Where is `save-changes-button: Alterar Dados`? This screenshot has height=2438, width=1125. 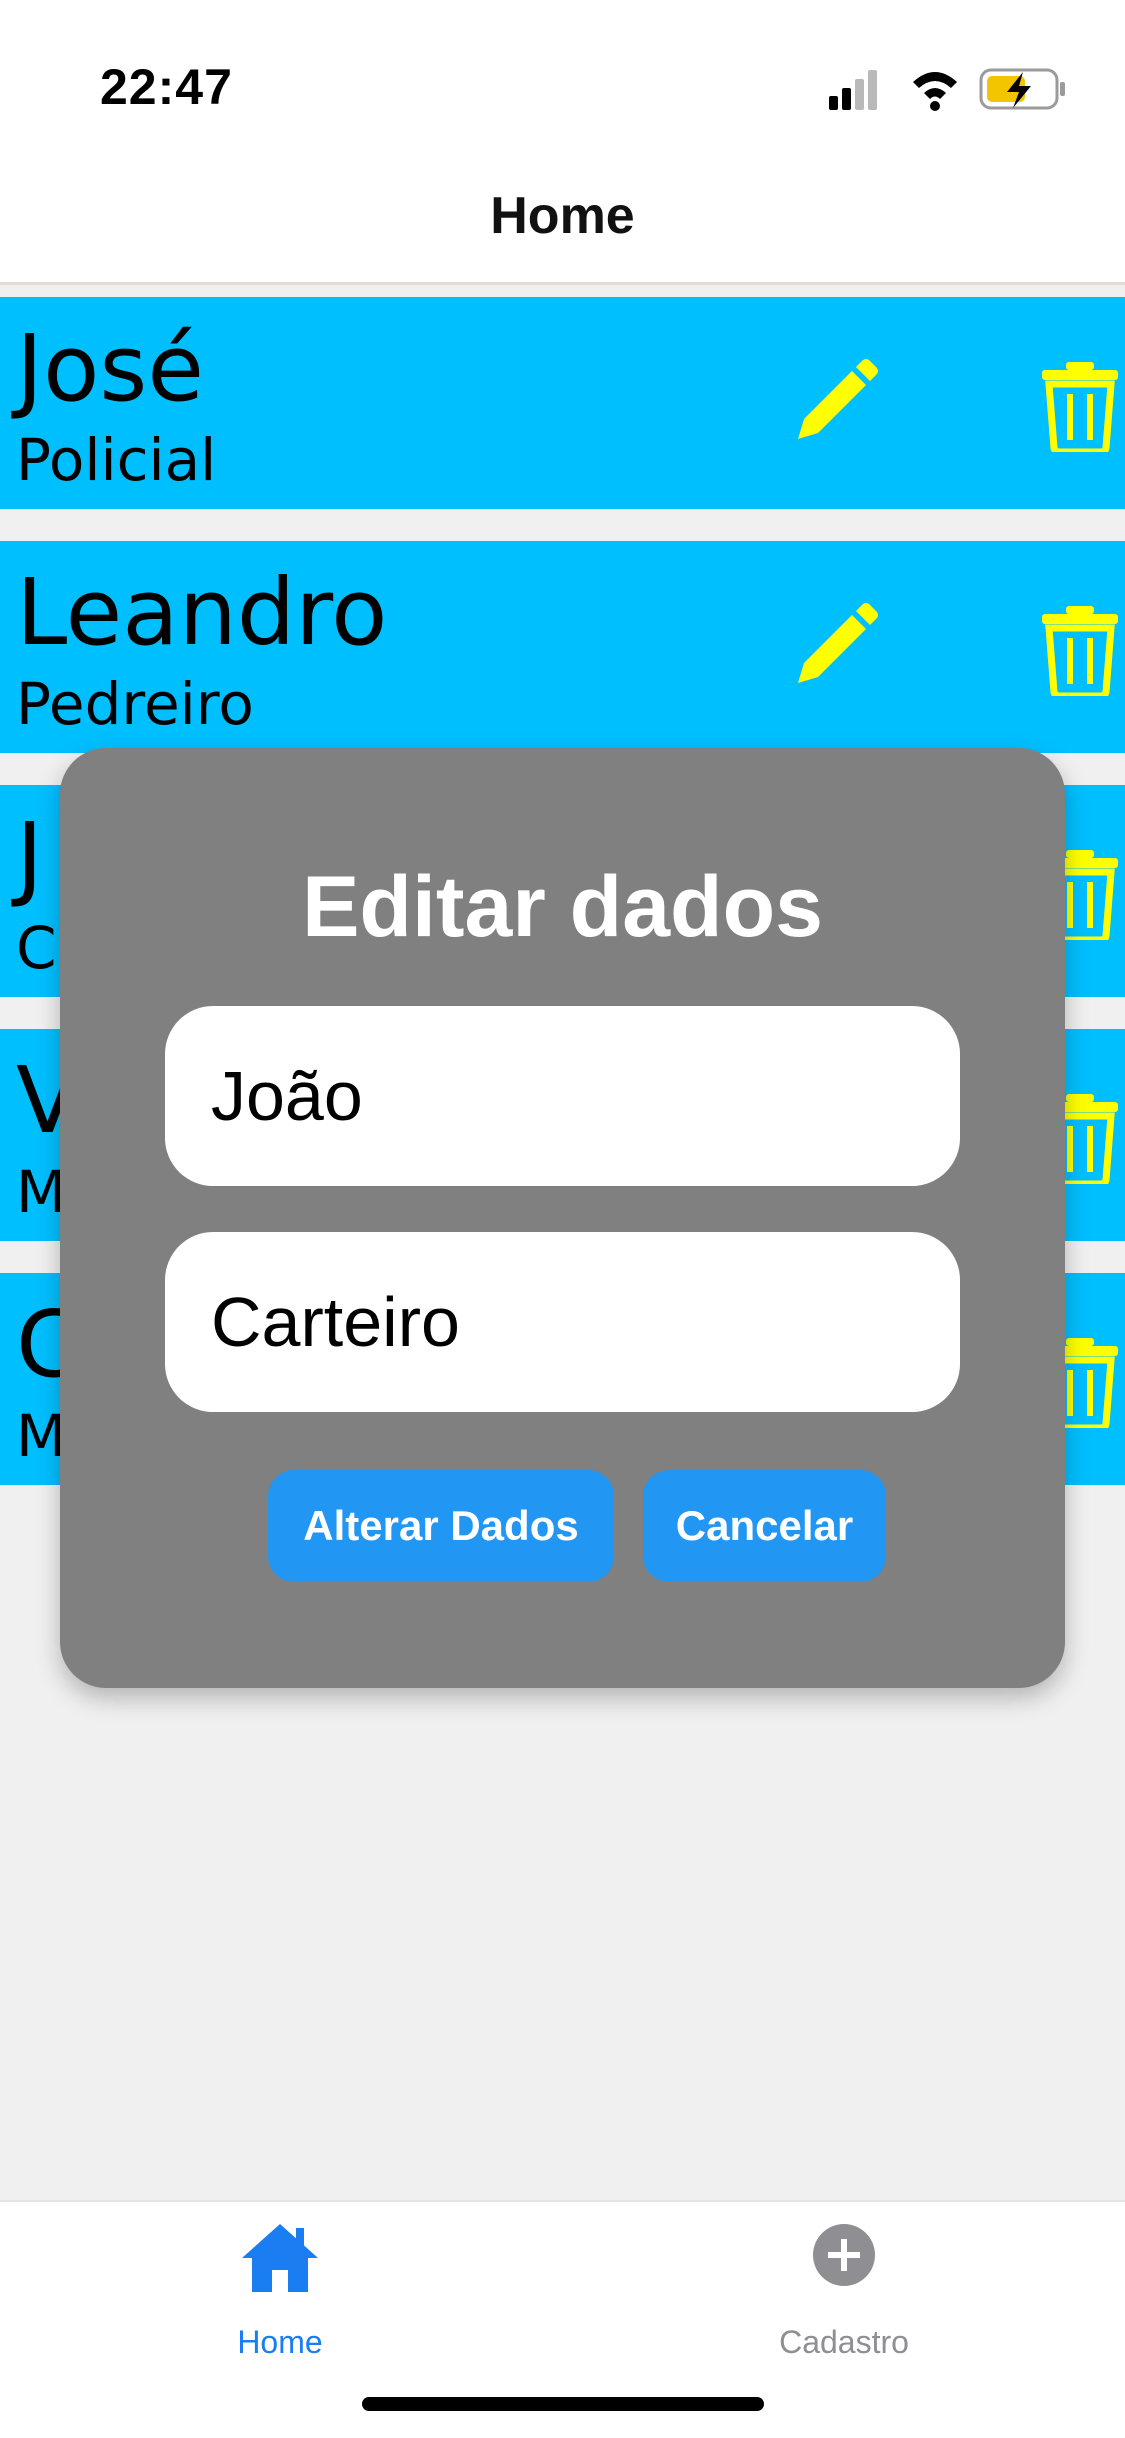 save-changes-button: Alterar Dados is located at coordinates (441, 1526).